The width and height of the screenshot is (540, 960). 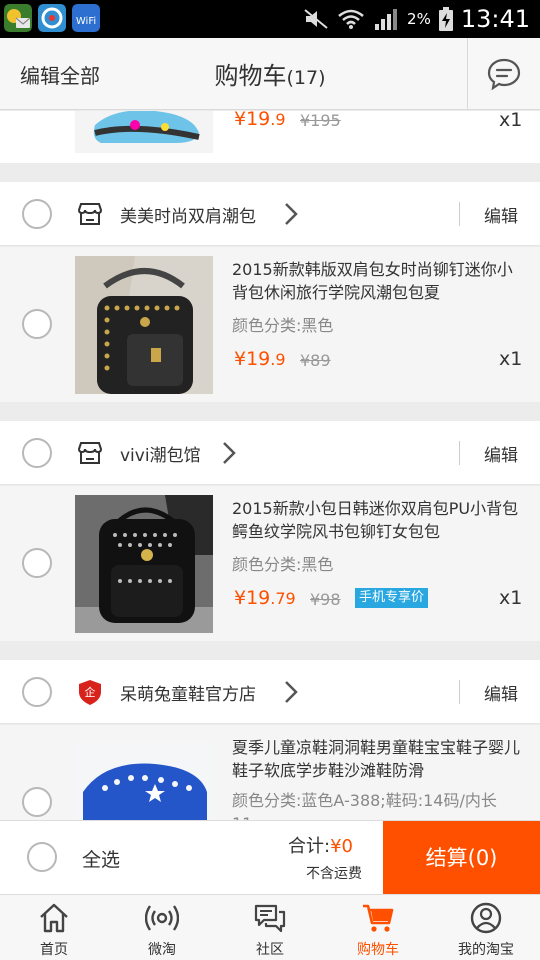 I want to click on total: 合计:¥0, so click(x=320, y=845).